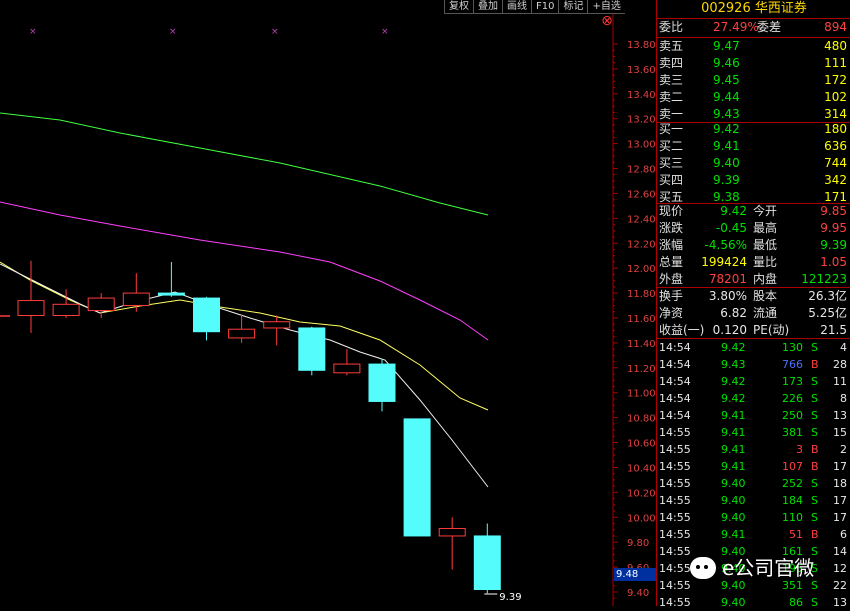  Describe the element at coordinates (754, 163) in the screenshot. I see `bid-row: 买三 9.40 744` at that location.